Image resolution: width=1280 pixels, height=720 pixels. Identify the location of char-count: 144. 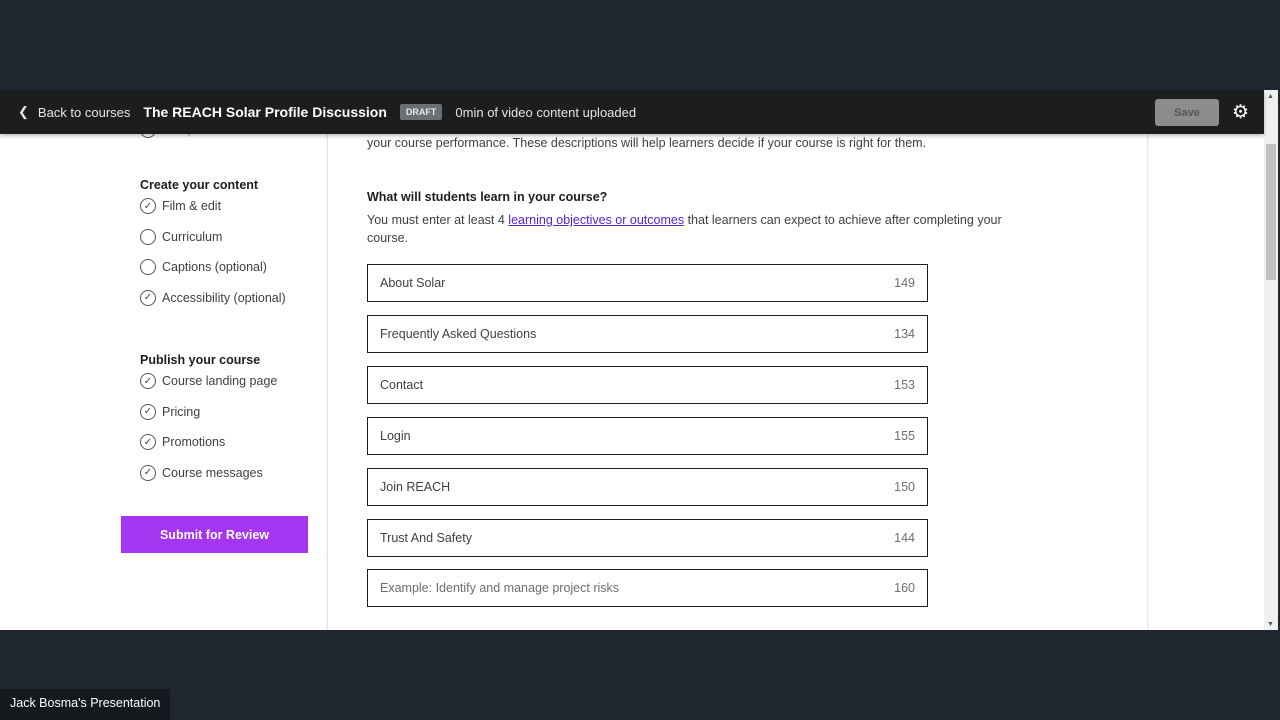
(904, 537).